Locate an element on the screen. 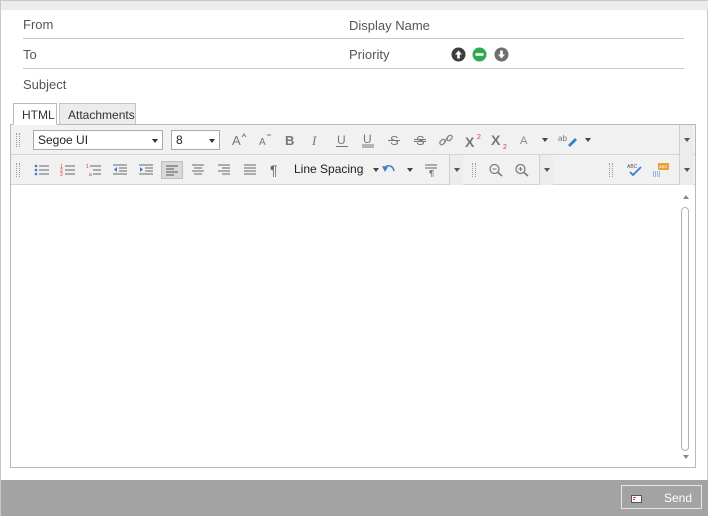 The width and height of the screenshot is (708, 516). subscript-icon: X2 is located at coordinates (500, 140).